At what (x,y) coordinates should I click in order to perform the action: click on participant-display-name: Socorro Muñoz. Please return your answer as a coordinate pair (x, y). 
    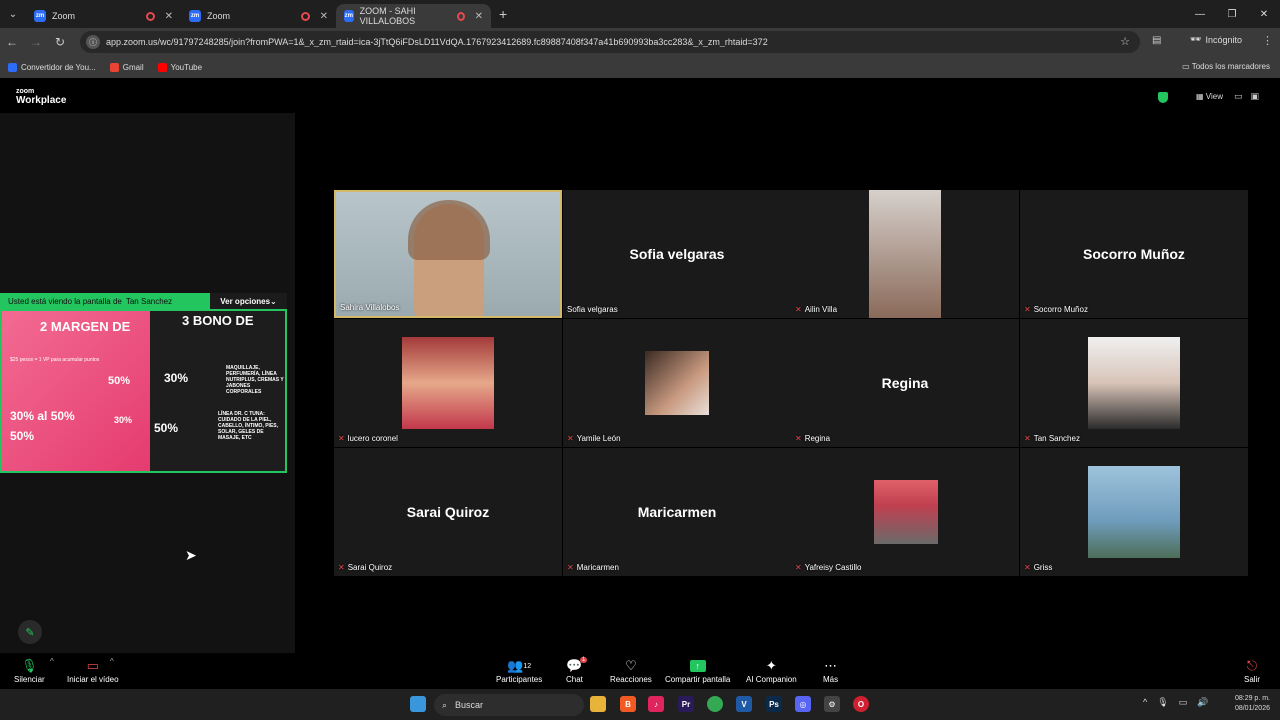
    Looking at the image, I should click on (1134, 254).